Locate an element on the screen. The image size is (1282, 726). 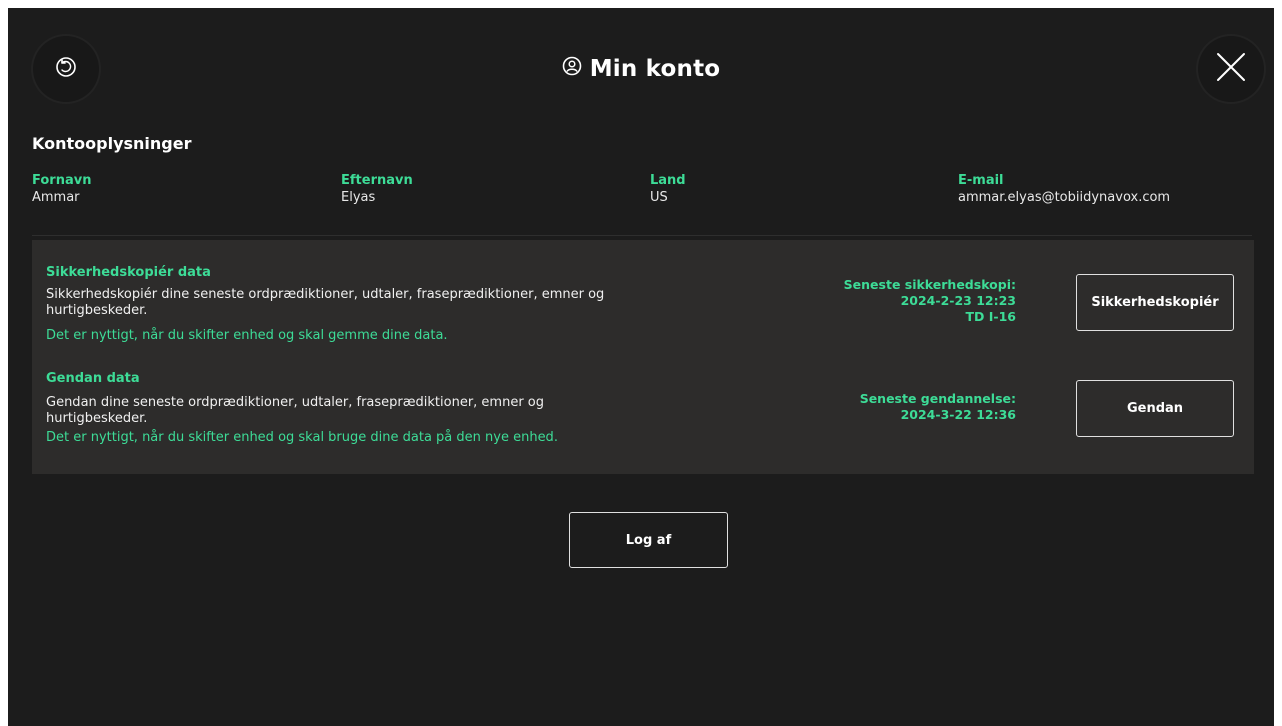
logout-button: Log af is located at coordinates (648, 540).